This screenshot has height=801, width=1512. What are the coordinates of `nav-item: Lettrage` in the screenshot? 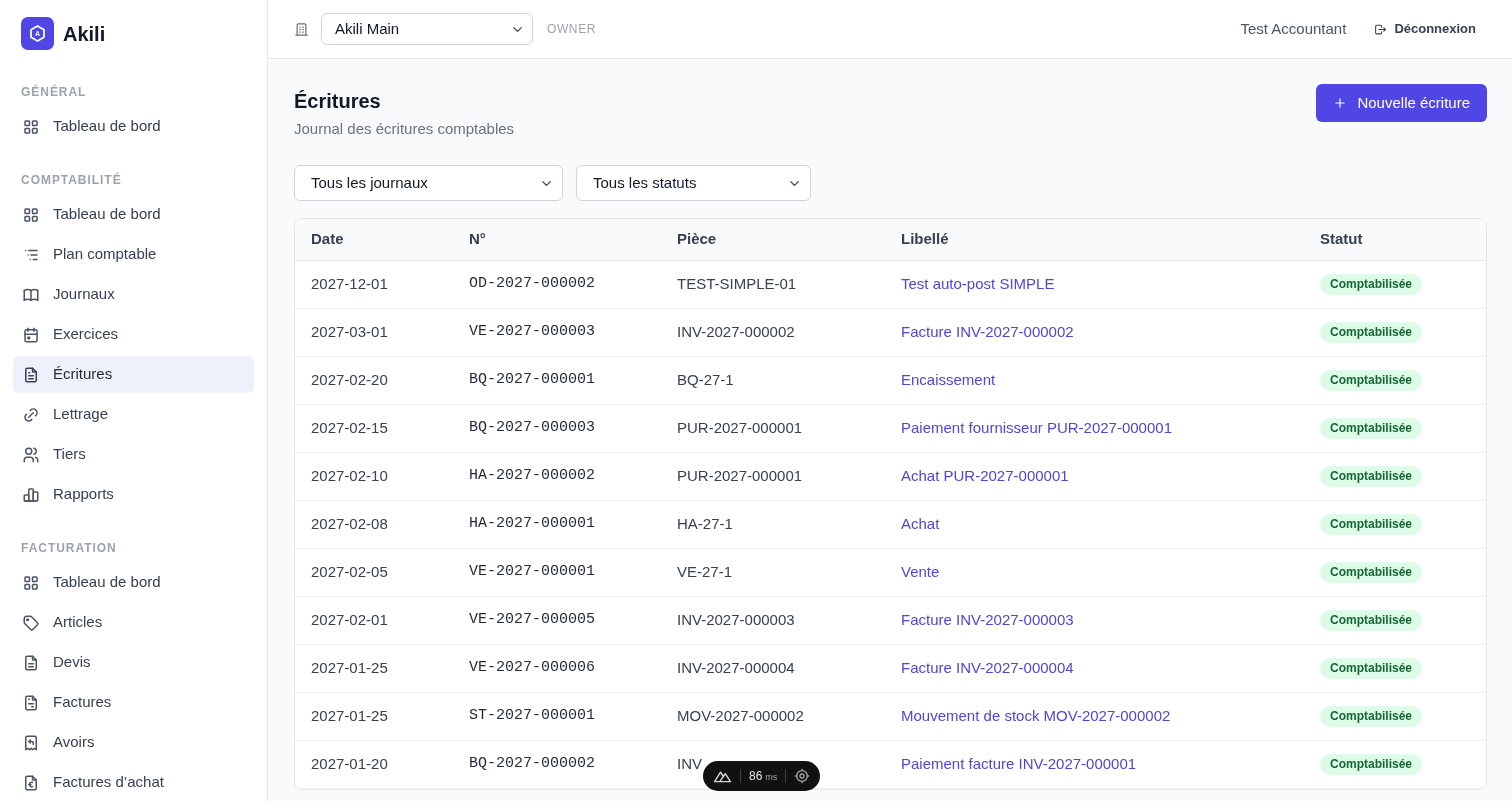 It's located at (133, 414).